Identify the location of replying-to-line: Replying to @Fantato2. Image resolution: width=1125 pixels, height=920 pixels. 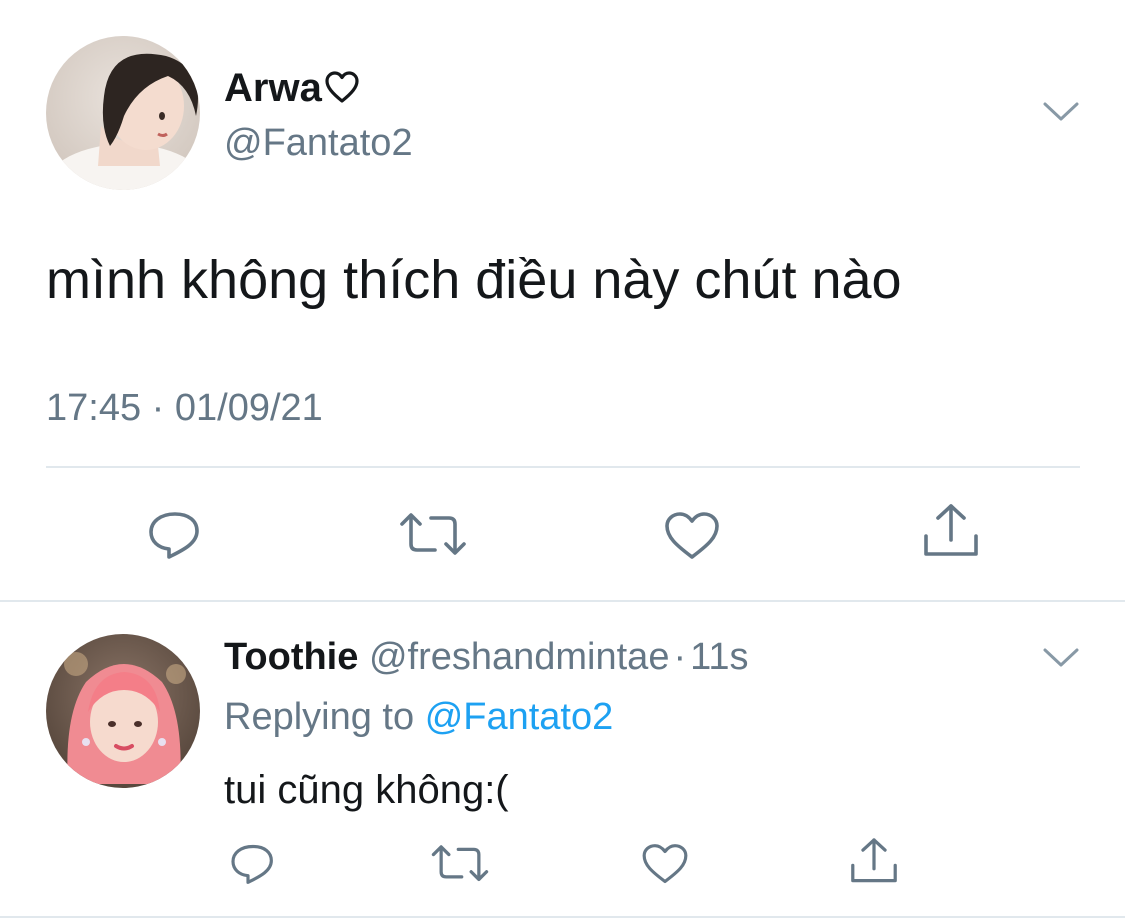
(418, 717).